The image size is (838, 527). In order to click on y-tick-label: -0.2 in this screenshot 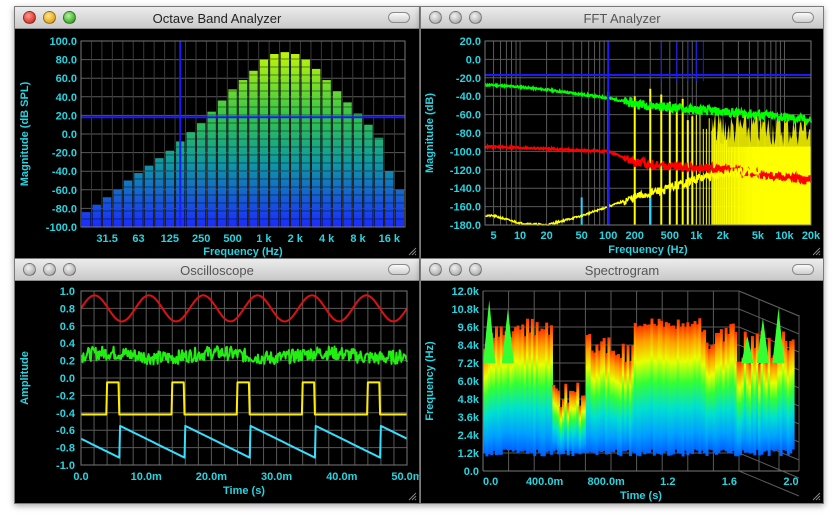, I will do `click(65, 396)`.